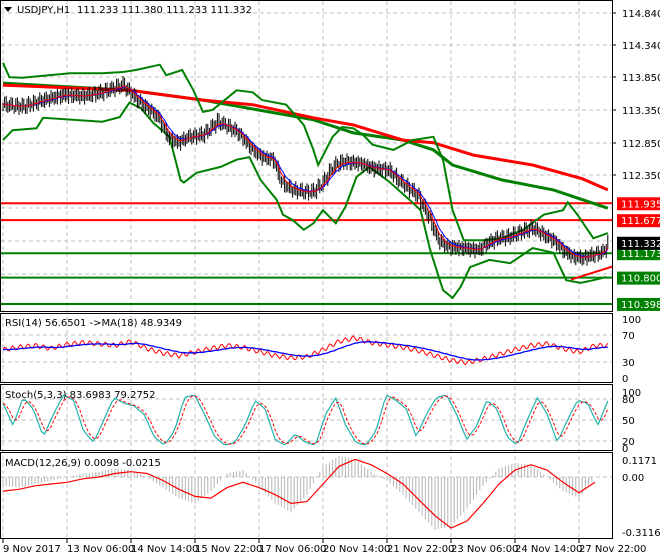  Describe the element at coordinates (640, 244) in the screenshot. I see `current-price-label: 111.332` at that location.